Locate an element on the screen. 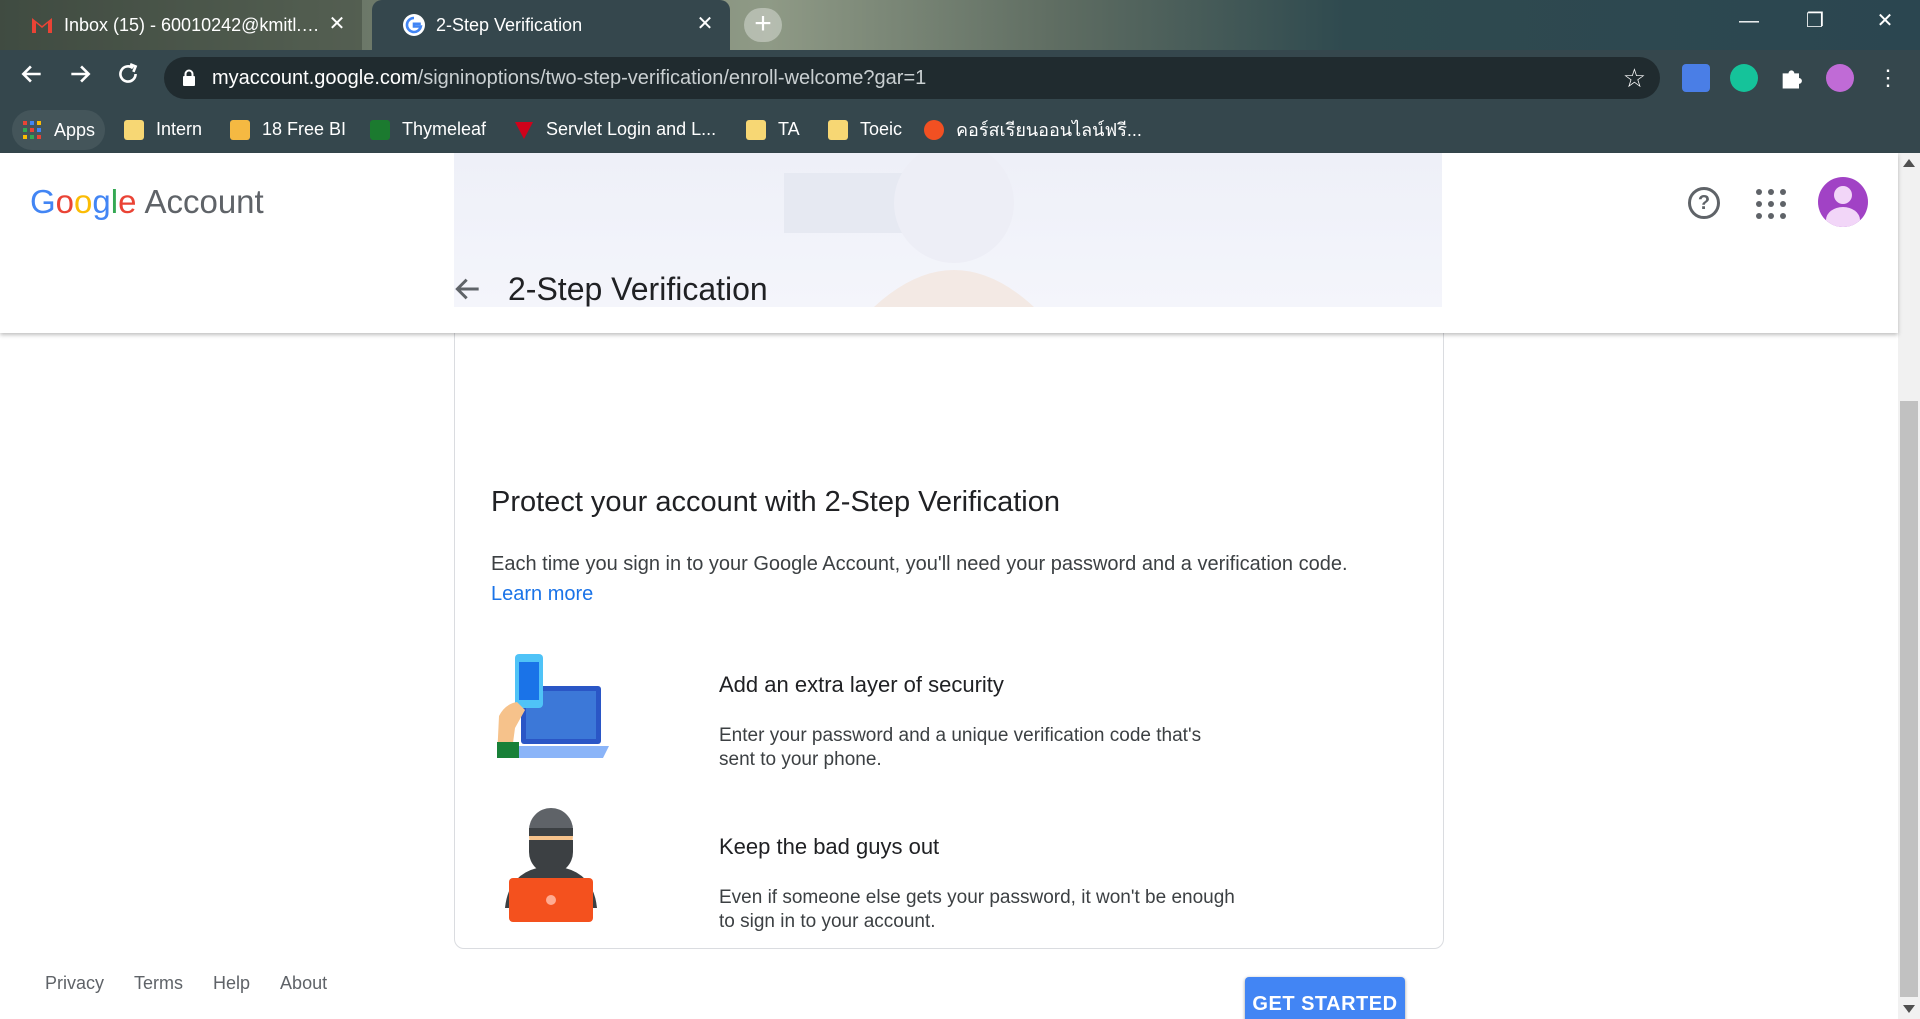 This screenshot has width=1920, height=1019. tab-title: Inbox (15) - 60010242@kmitl.ac.th is located at coordinates (194, 24).